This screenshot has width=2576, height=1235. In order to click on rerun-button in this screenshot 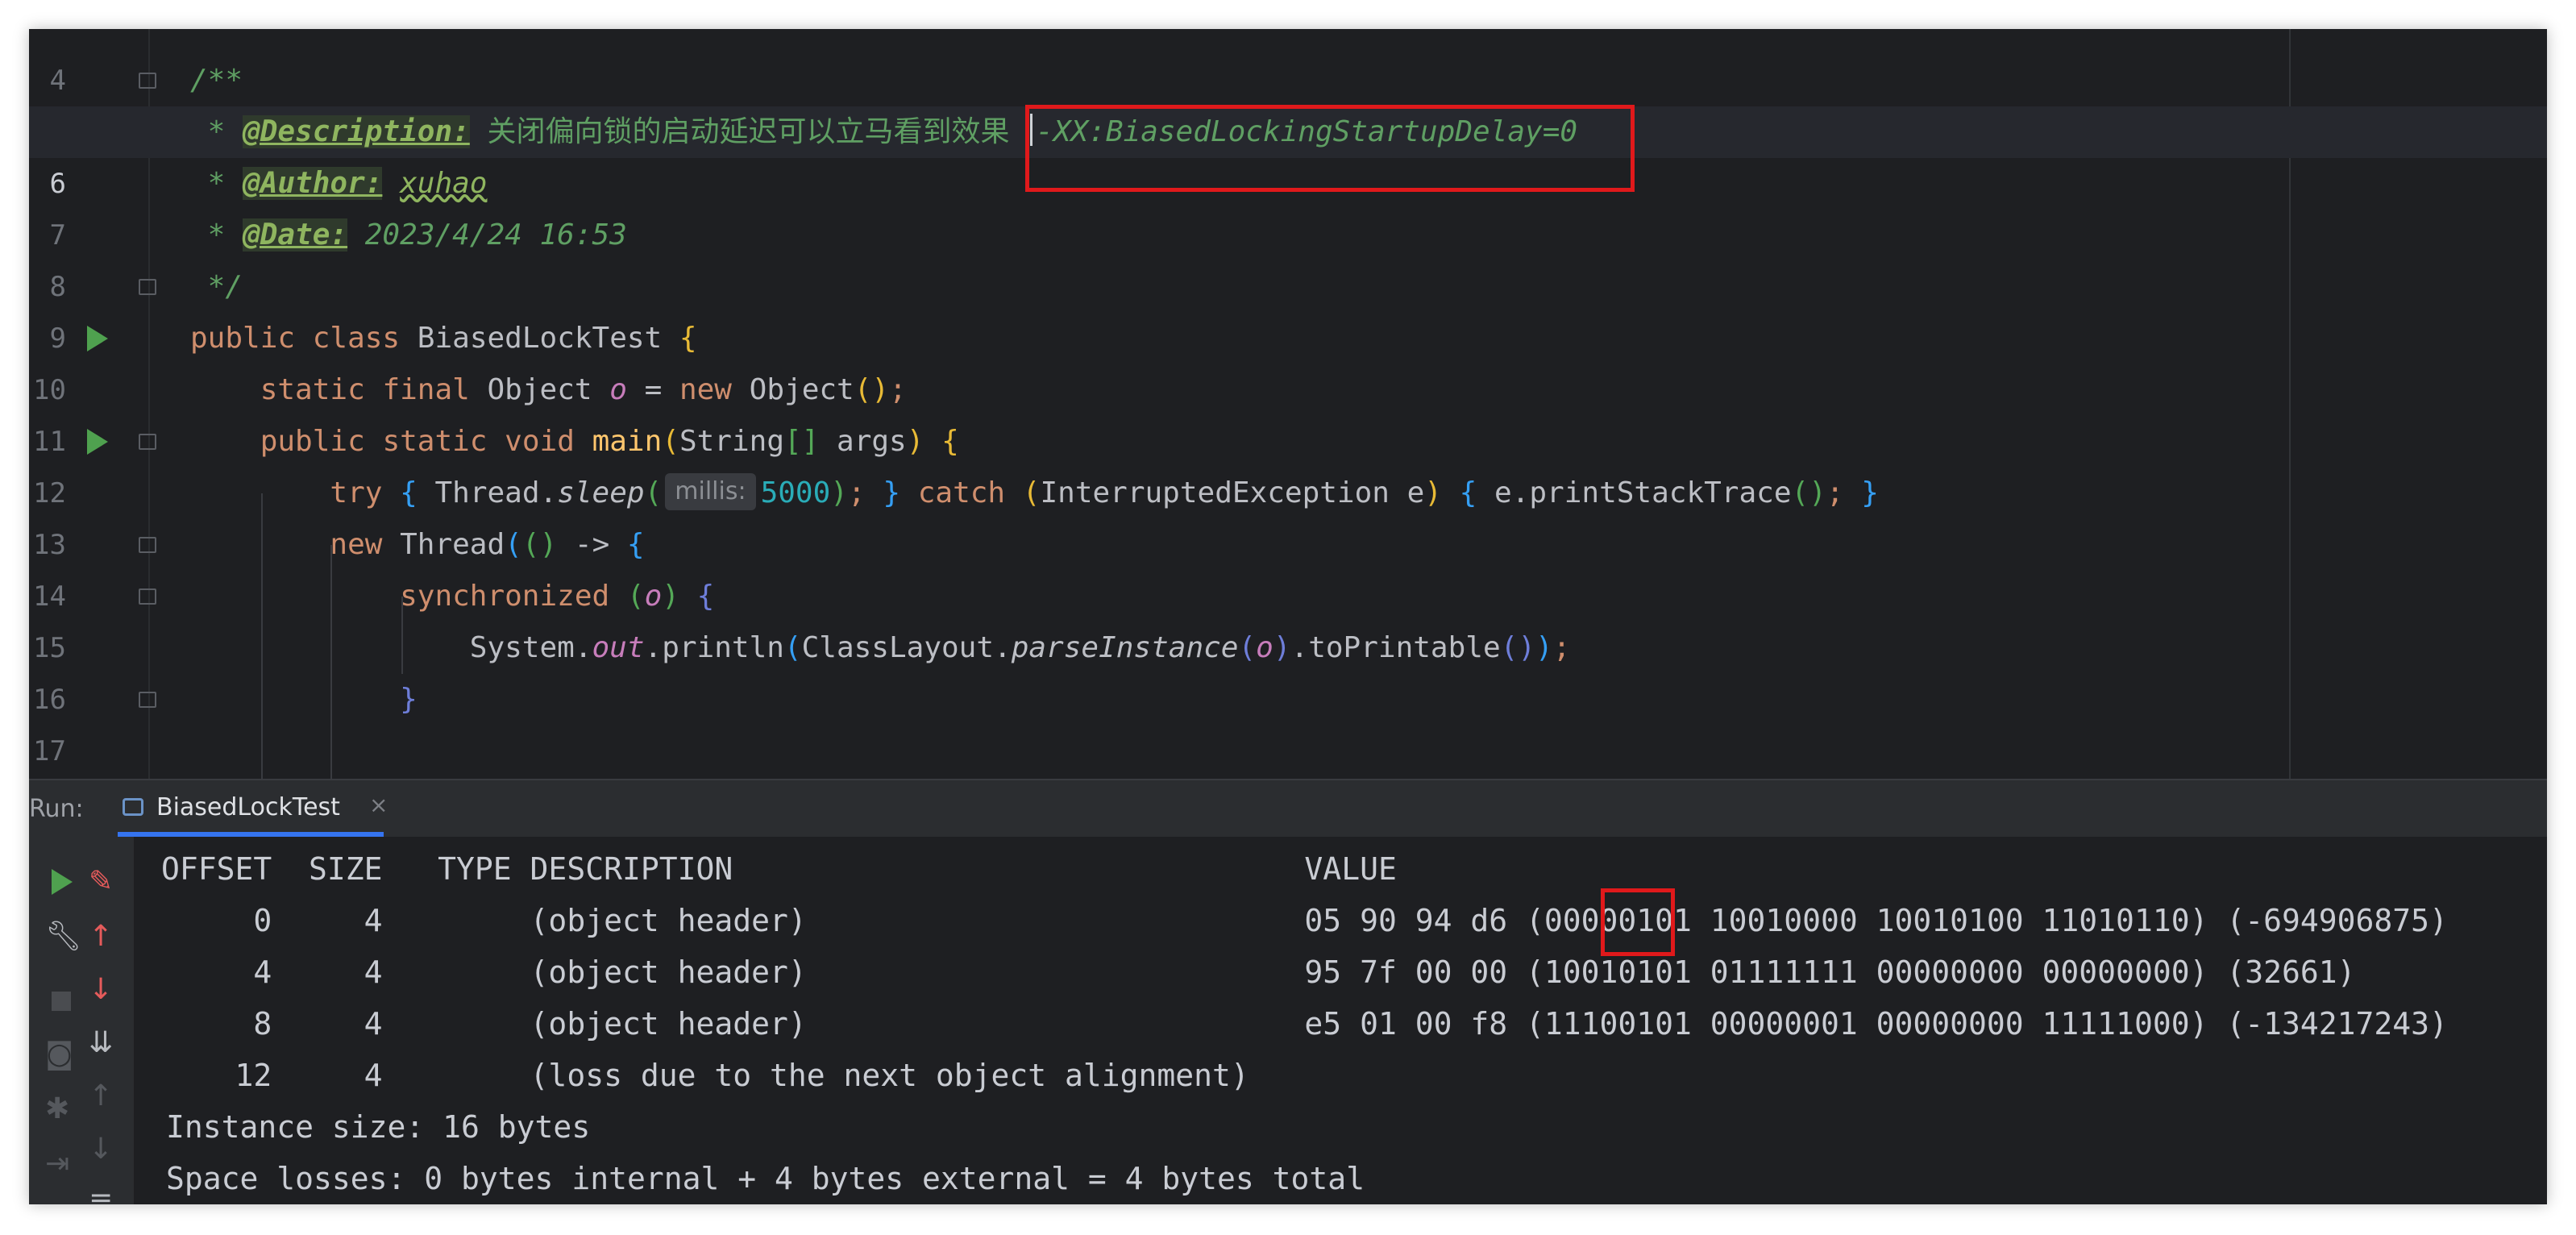, I will do `click(61, 882)`.